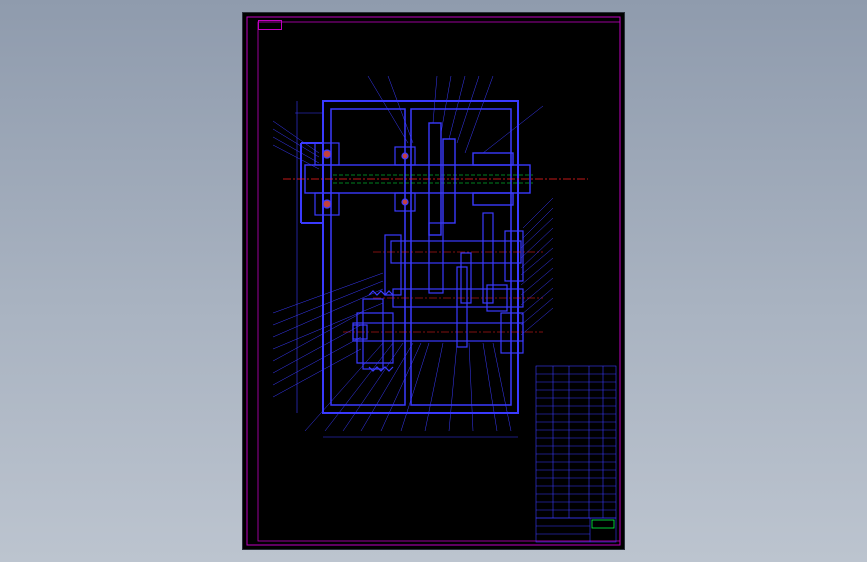  Describe the element at coordinates (576, 530) in the screenshot. I see `title-block` at that location.